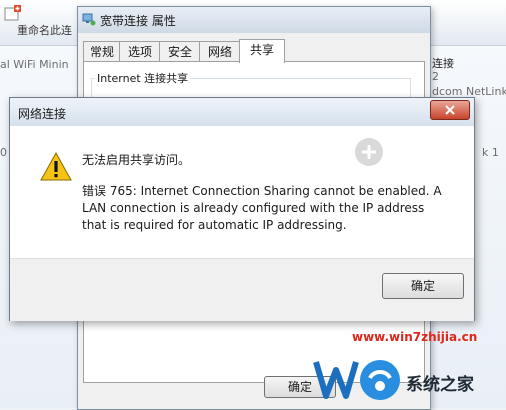 The image size is (506, 410). What do you see at coordinates (3, 152) in the screenshot?
I see `left-label-2: 0` at bounding box center [3, 152].